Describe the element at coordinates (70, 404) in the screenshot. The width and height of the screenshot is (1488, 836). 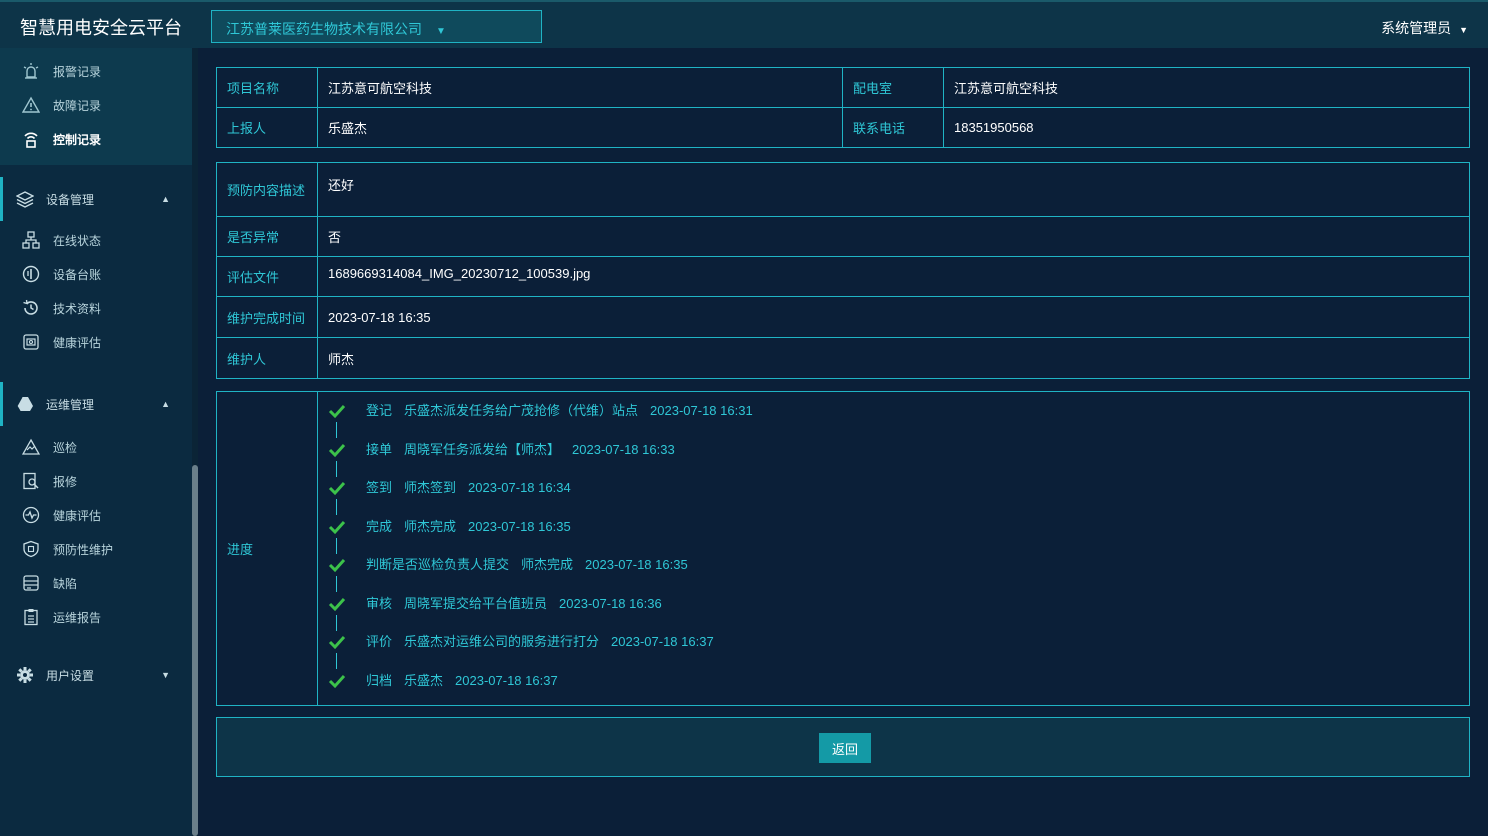
I see `sidebar-group-label: 运维管理` at that location.